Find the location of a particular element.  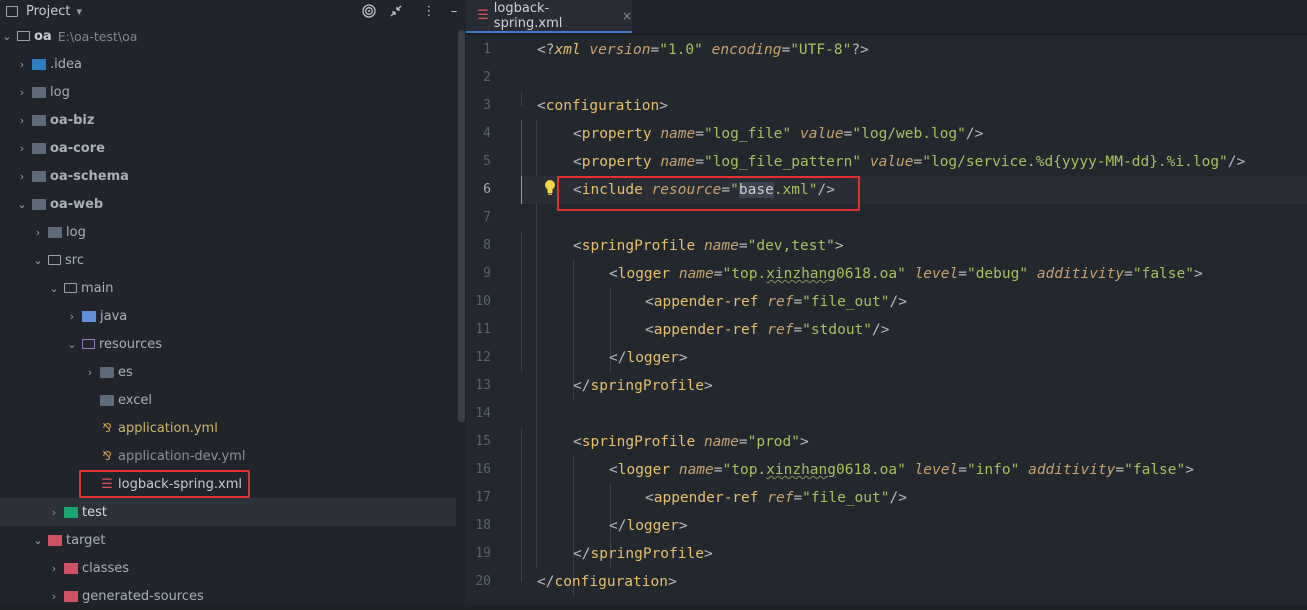

token: level is located at coordinates (936, 274).